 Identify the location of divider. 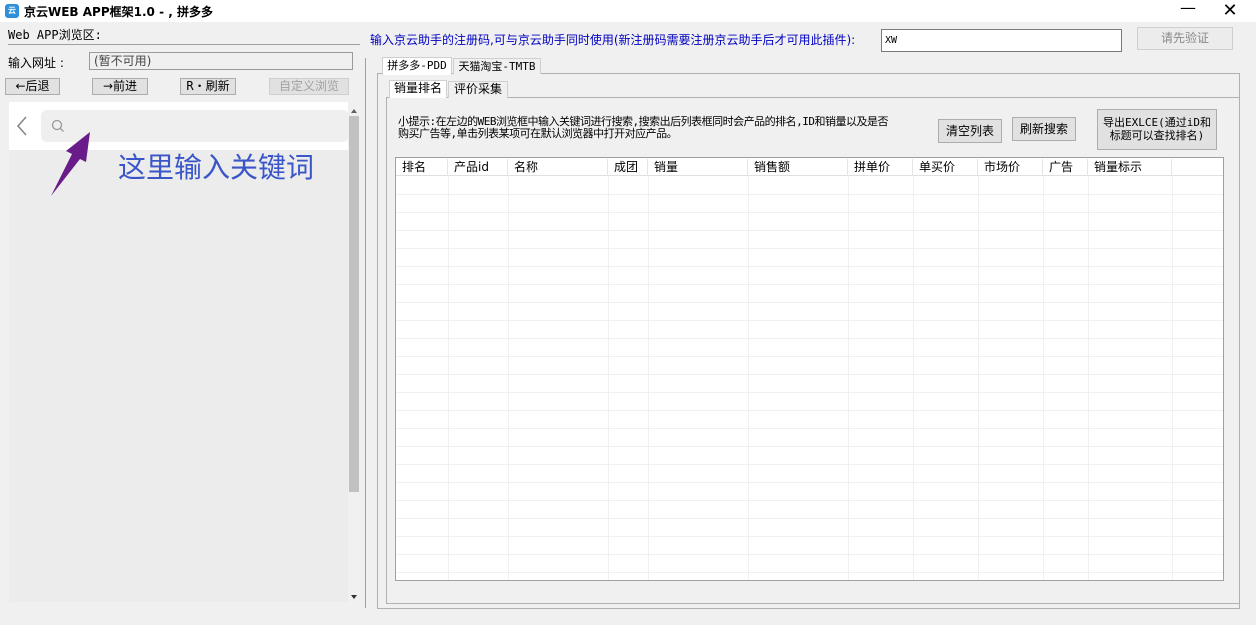
(184, 44).